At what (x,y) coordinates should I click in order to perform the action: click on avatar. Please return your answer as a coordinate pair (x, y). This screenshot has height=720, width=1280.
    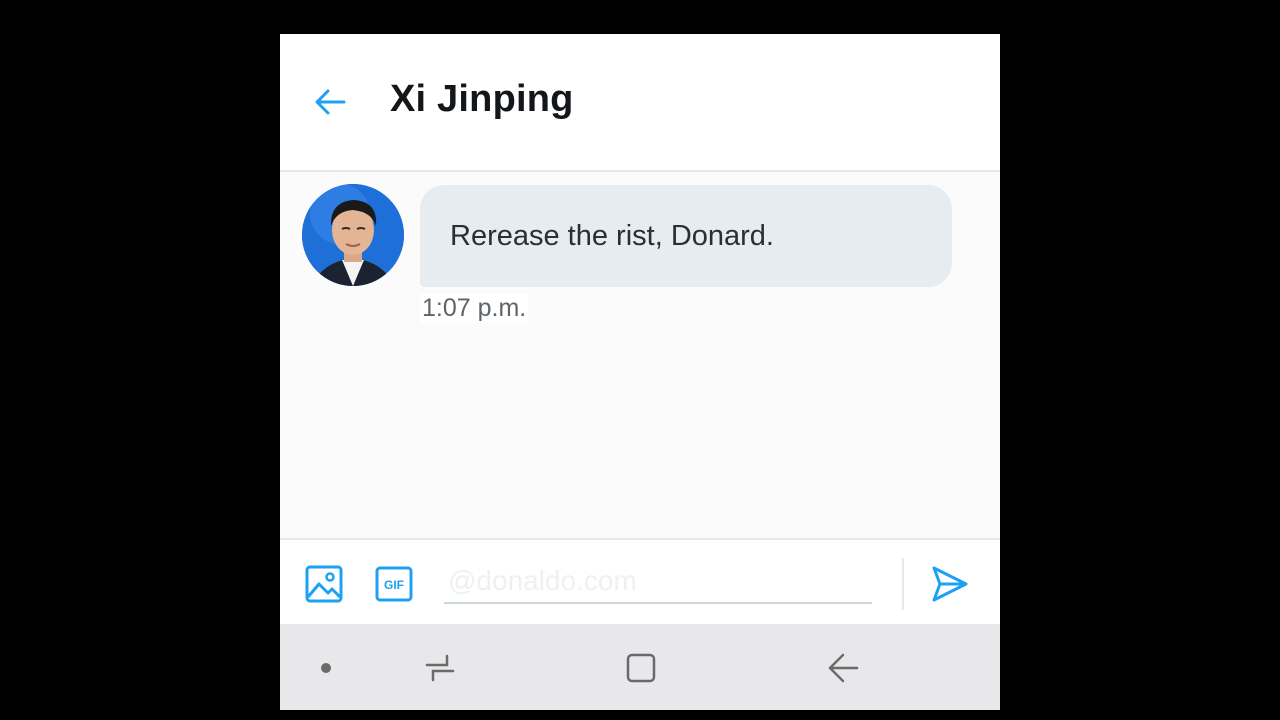
    Looking at the image, I should click on (353, 235).